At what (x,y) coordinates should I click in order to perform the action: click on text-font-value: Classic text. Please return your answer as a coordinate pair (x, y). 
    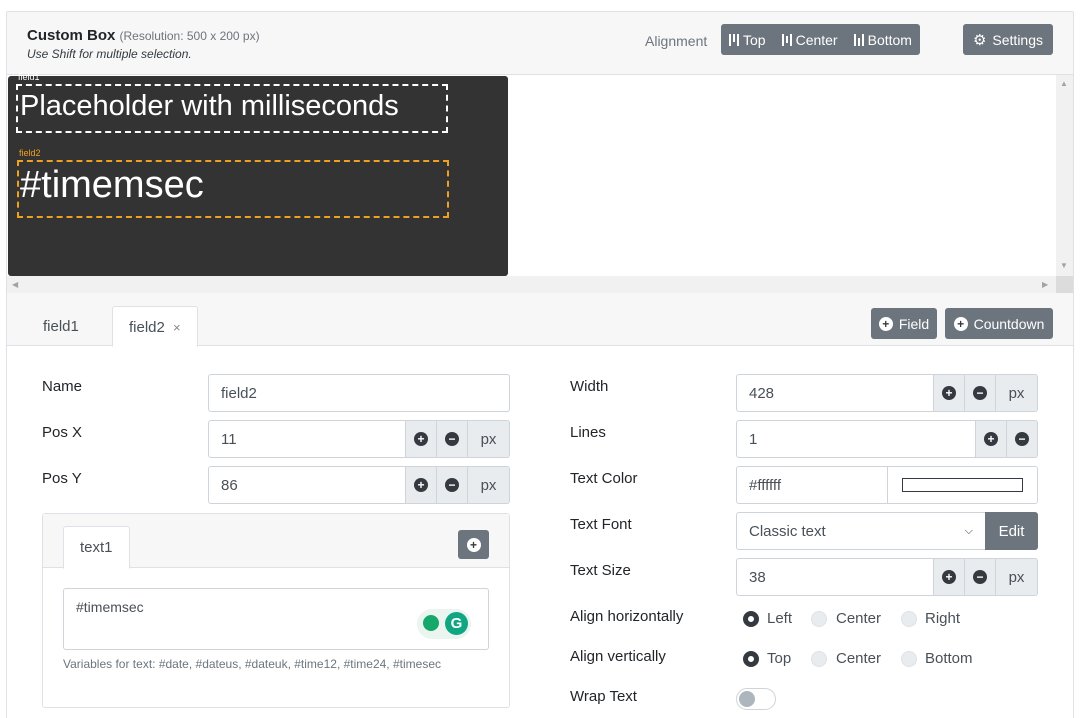
    Looking at the image, I should click on (787, 531).